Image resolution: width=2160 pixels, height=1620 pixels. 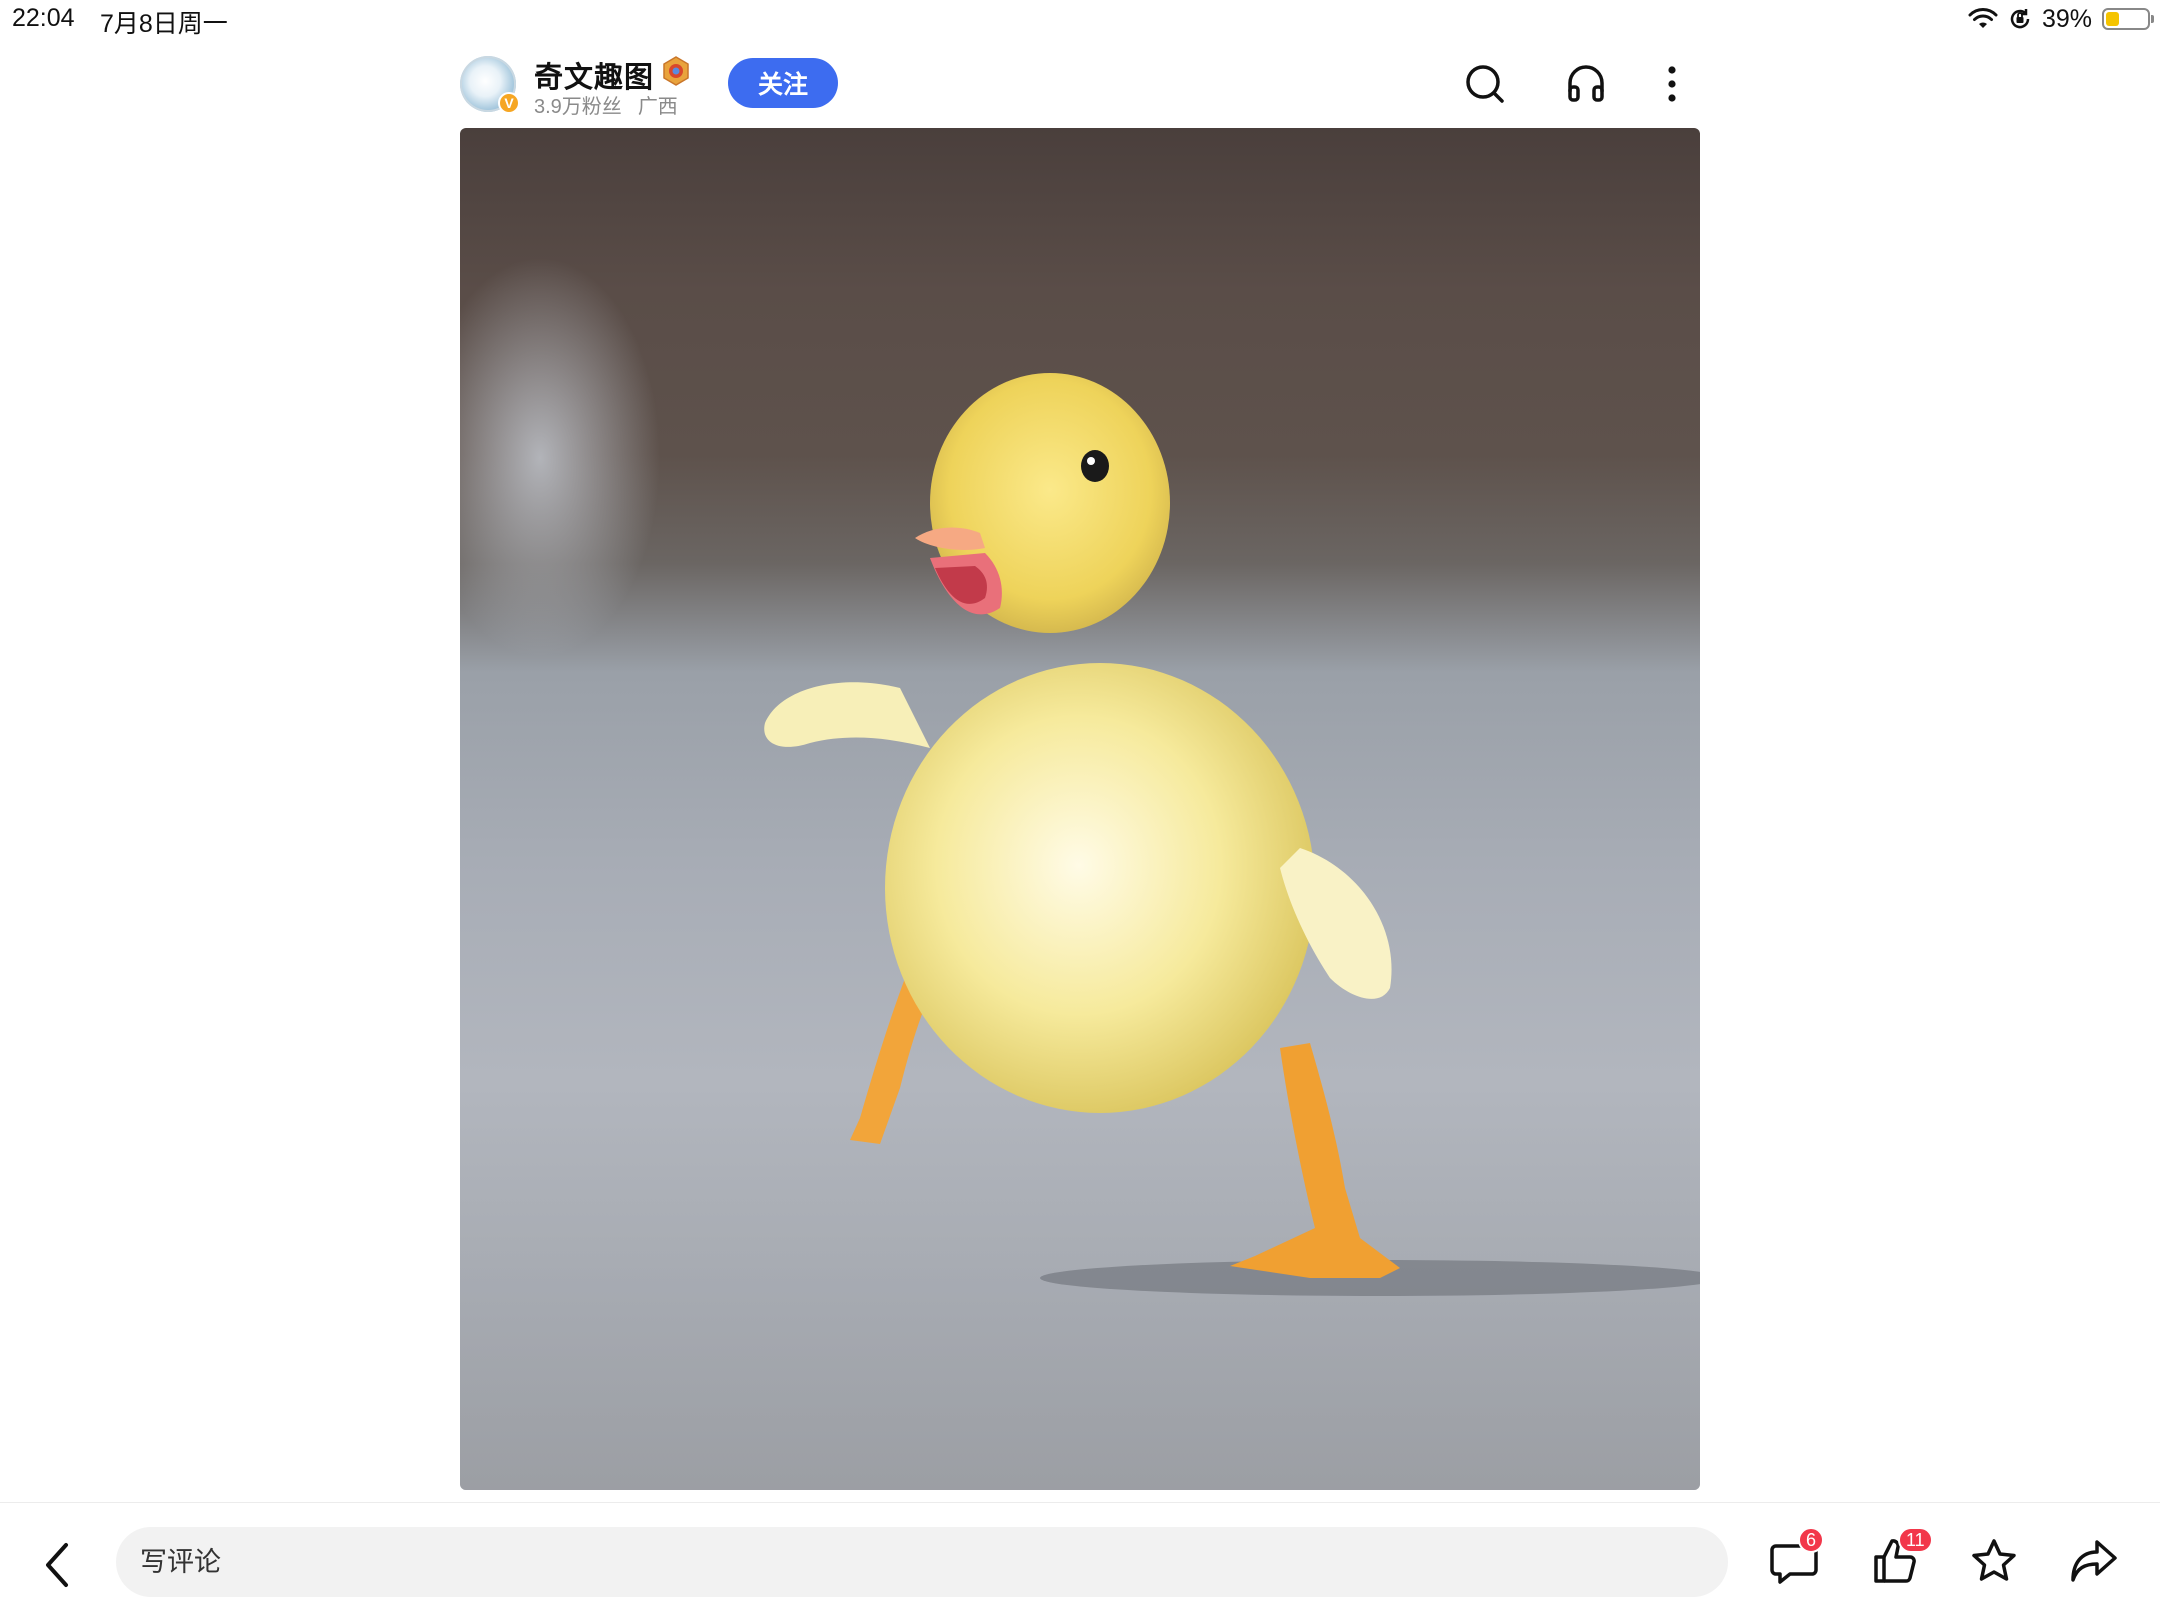 I want to click on battery-percent: 39%, so click(x=2066, y=18).